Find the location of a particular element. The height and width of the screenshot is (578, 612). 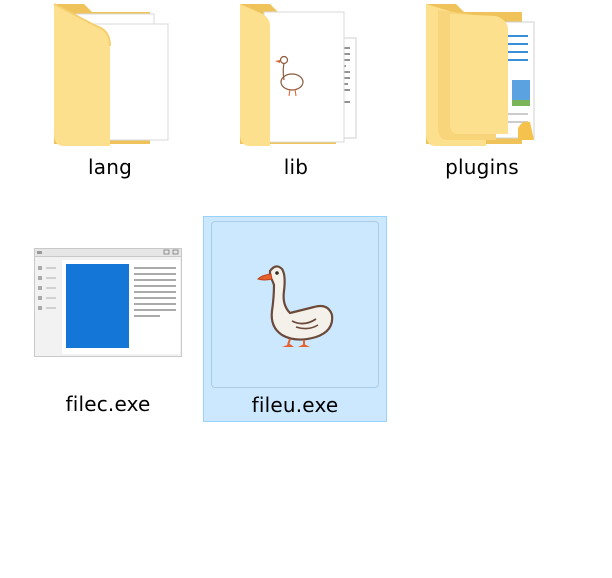

folder-label: lib is located at coordinates (296, 167).